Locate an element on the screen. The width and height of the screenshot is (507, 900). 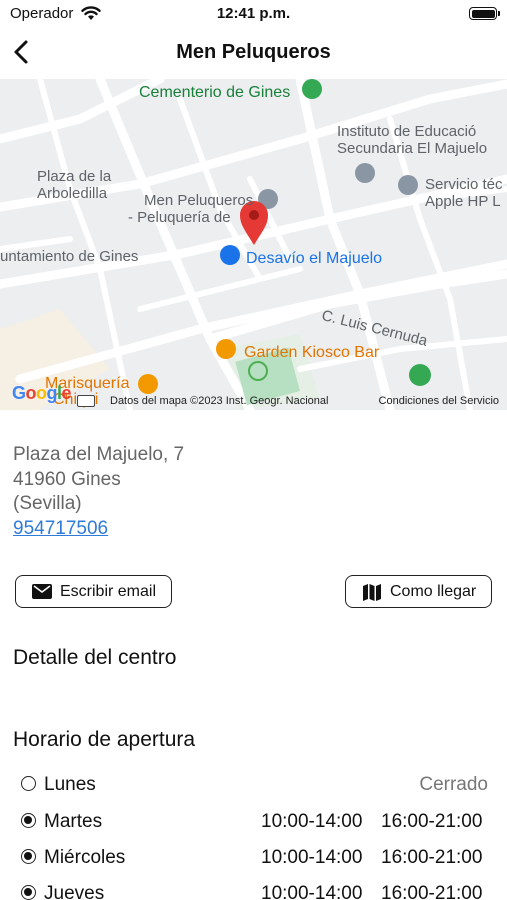
keyboard-icon is located at coordinates (86, 401).